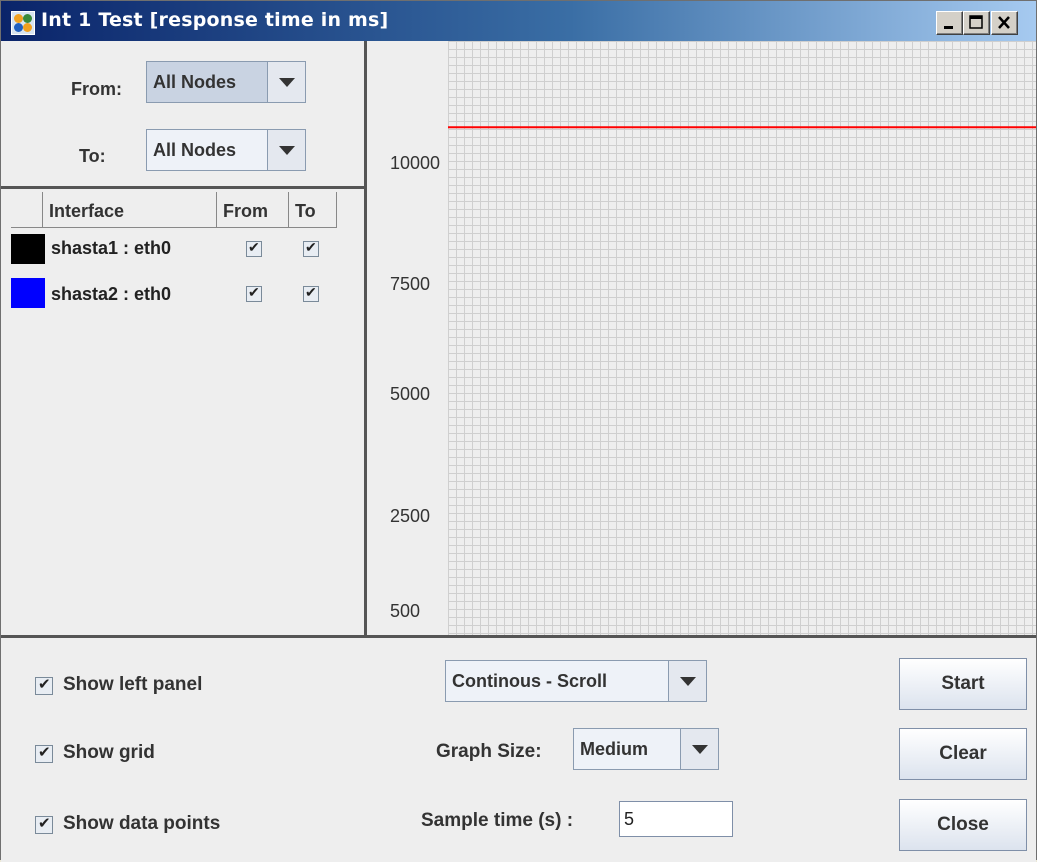 This screenshot has width=1037, height=862. What do you see at coordinates (949, 23) in the screenshot?
I see `minimize-button` at bounding box center [949, 23].